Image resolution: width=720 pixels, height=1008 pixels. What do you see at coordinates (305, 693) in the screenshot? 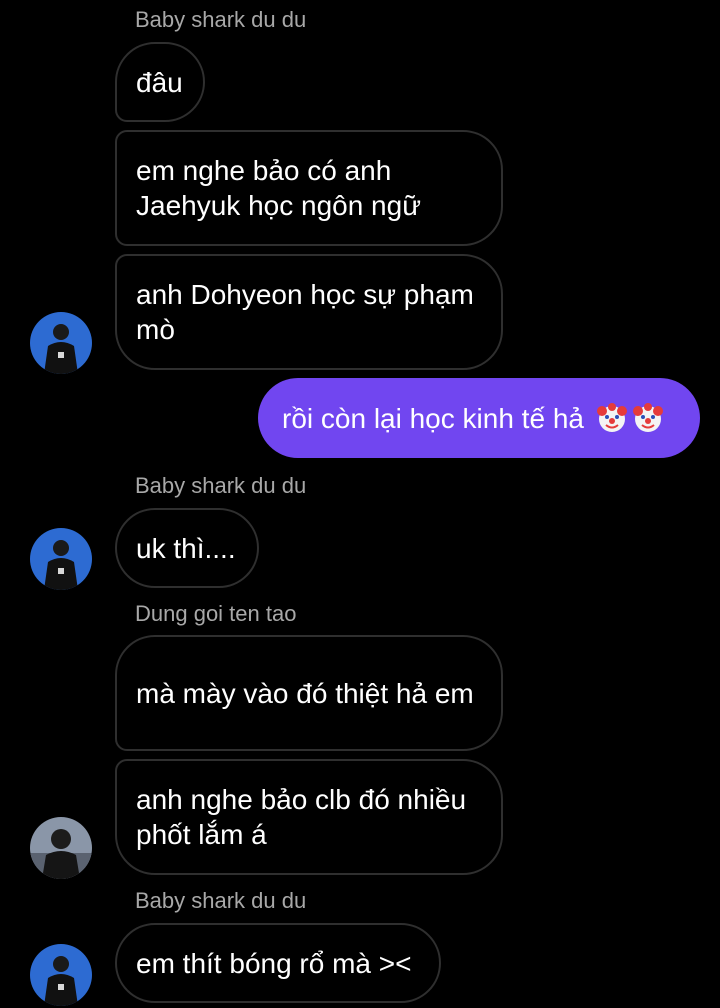
I see `message-text: mà mày vào đó thiệt hả em` at bounding box center [305, 693].